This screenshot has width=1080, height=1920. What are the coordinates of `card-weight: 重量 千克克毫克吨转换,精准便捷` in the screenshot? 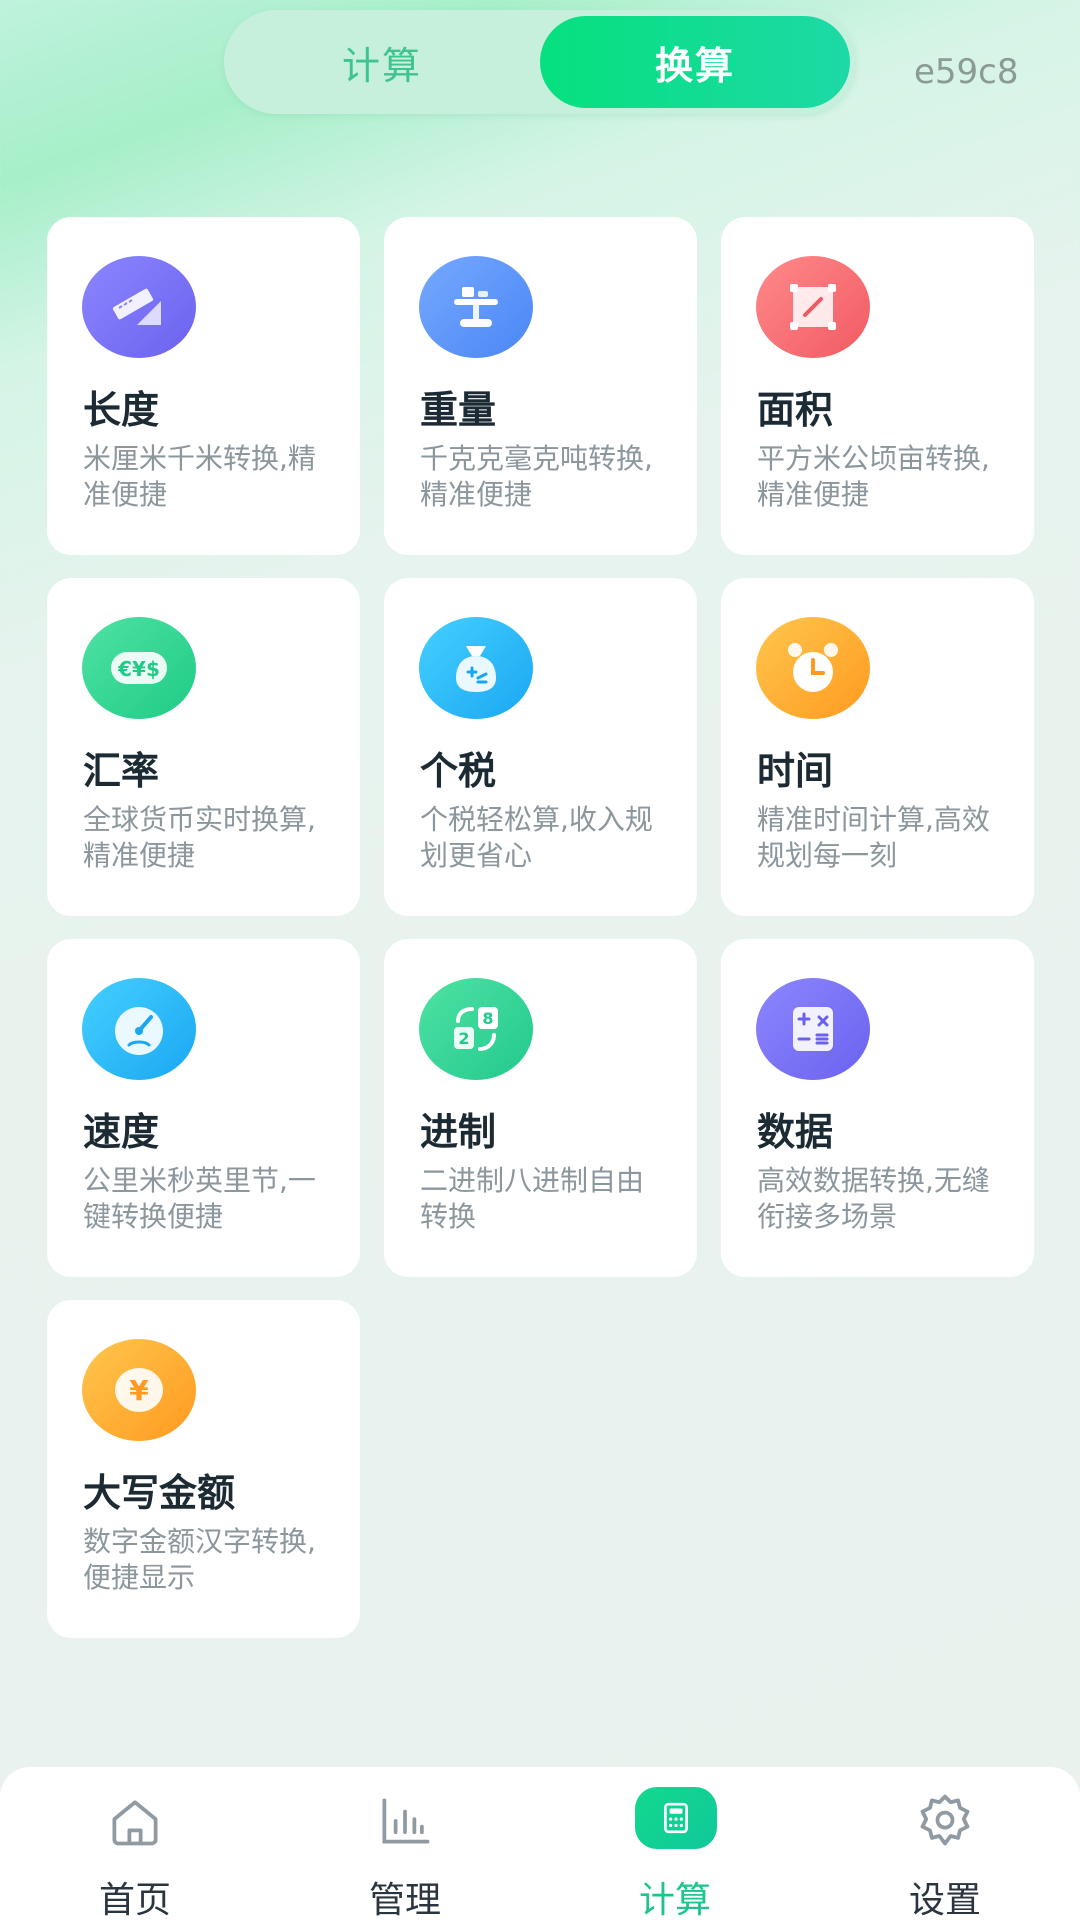 It's located at (540, 386).